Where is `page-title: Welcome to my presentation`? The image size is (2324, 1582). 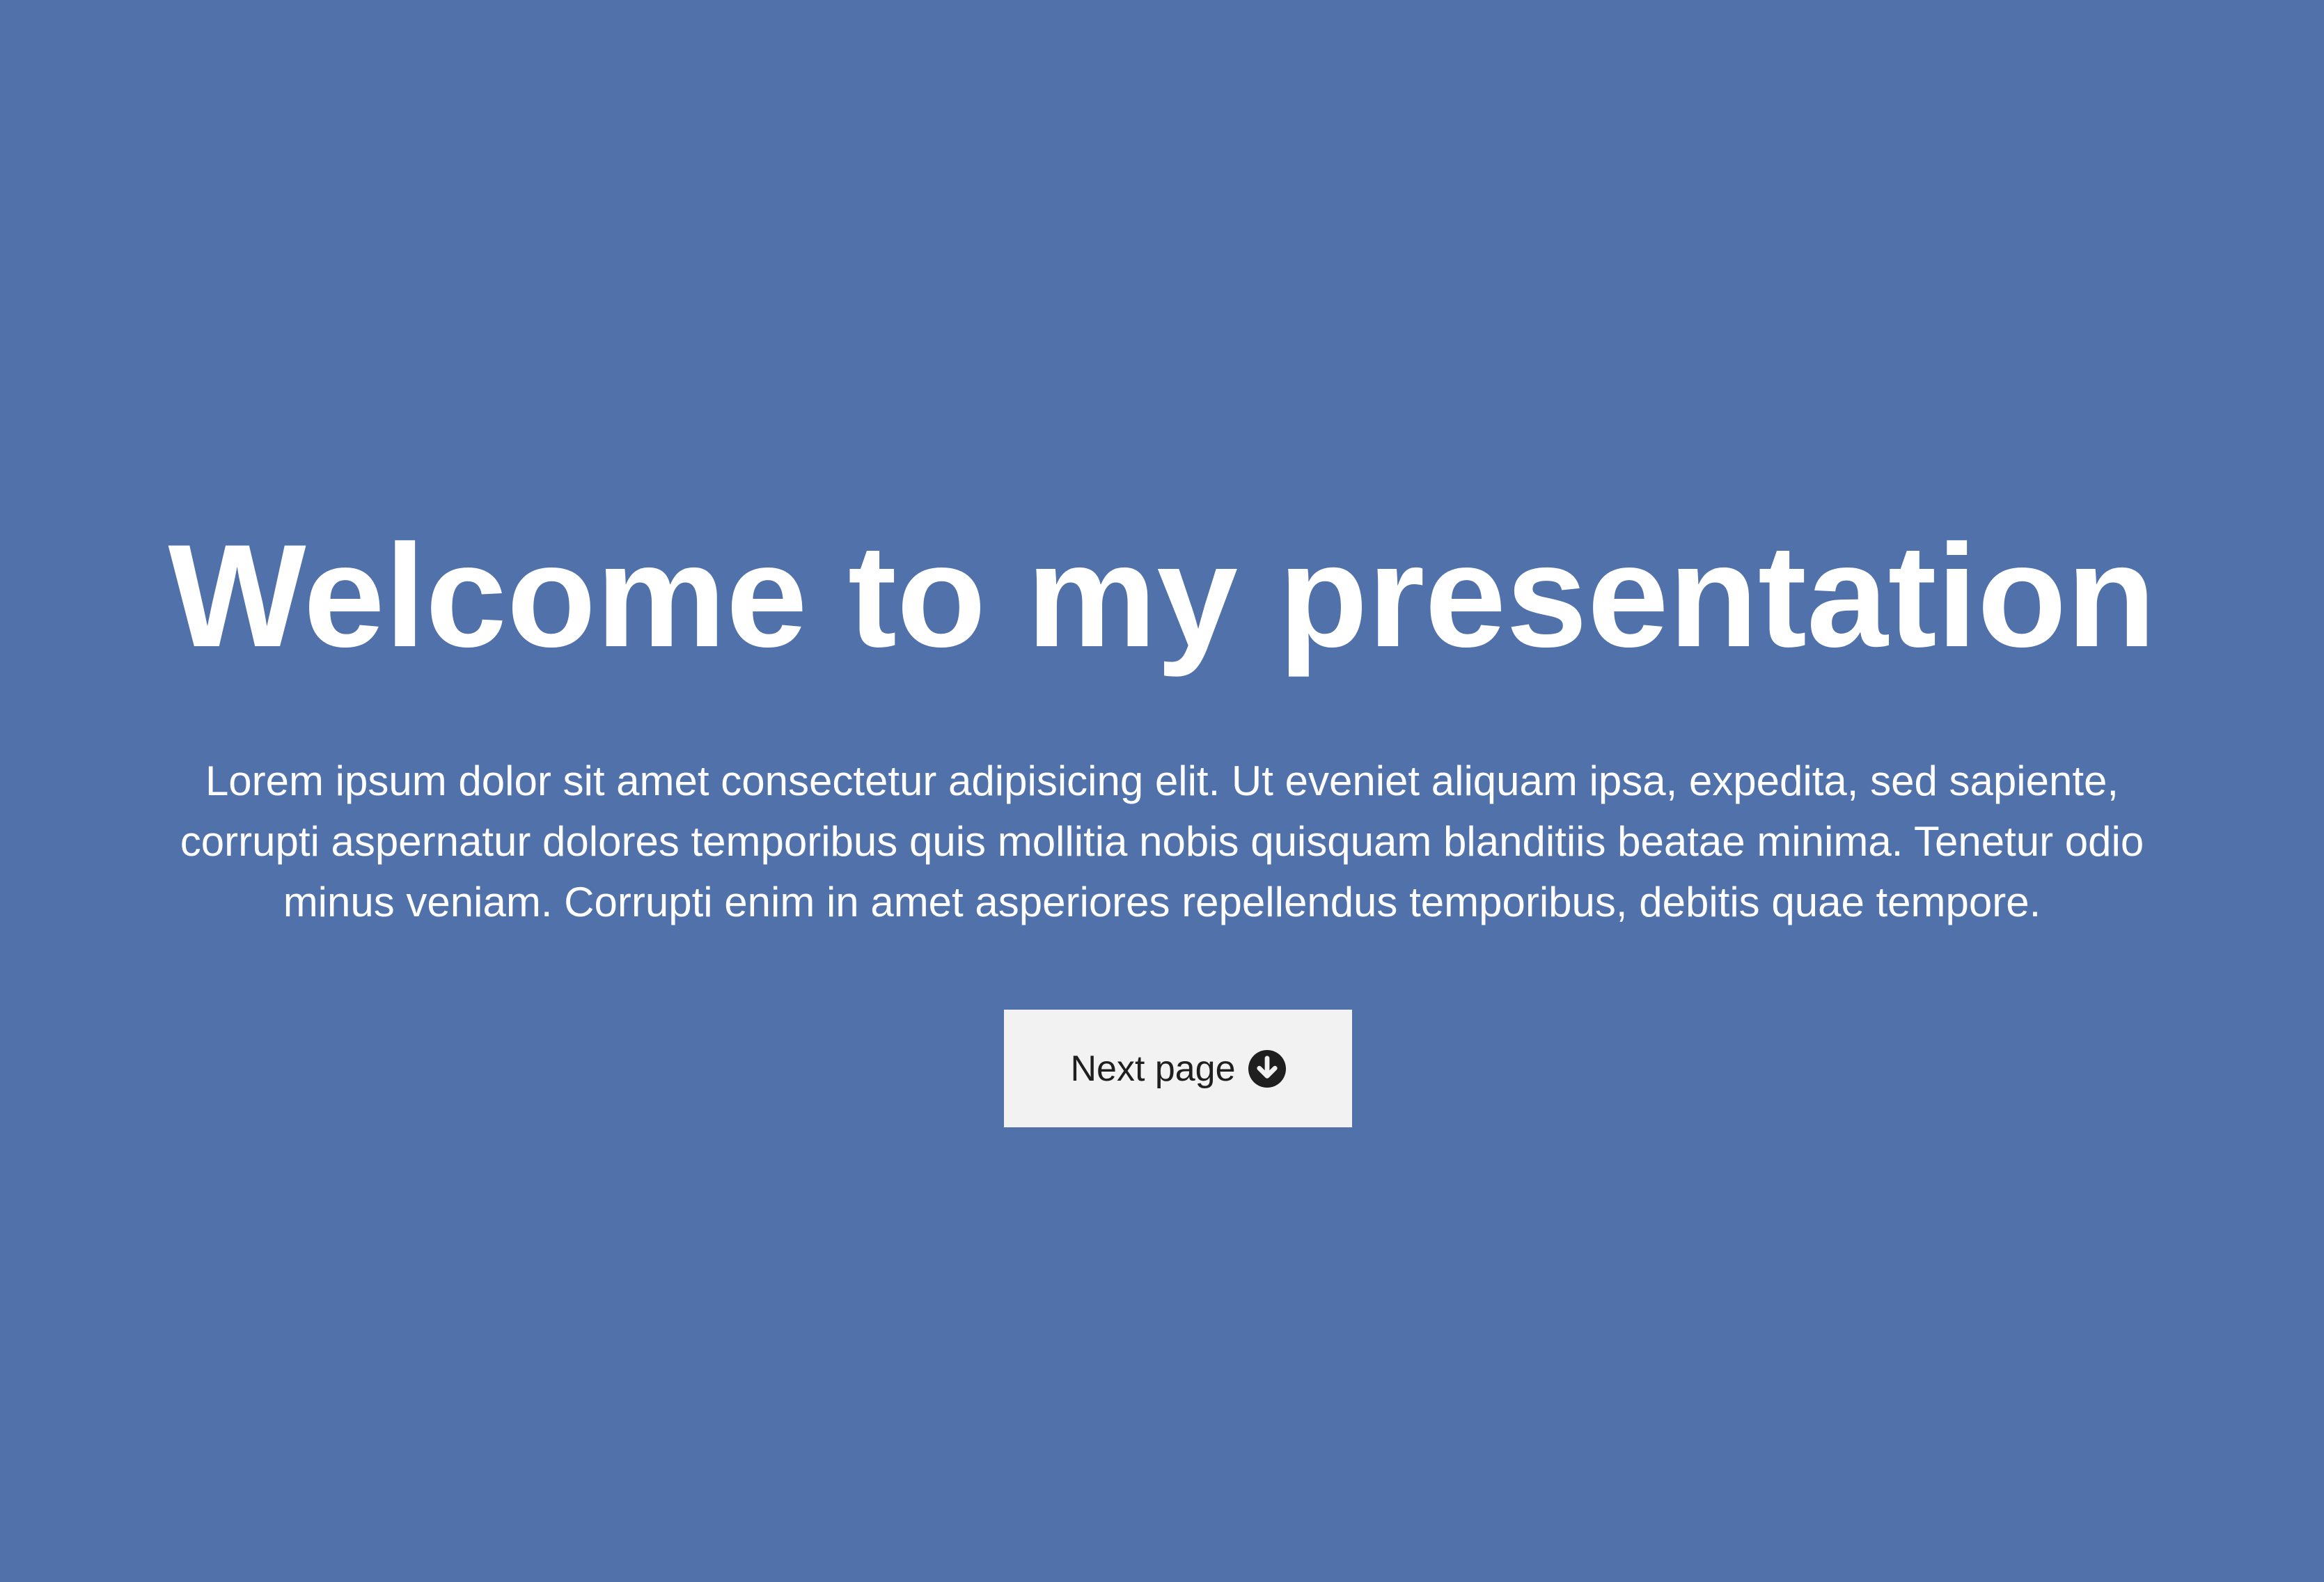 page-title: Welcome to my presentation is located at coordinates (1162, 596).